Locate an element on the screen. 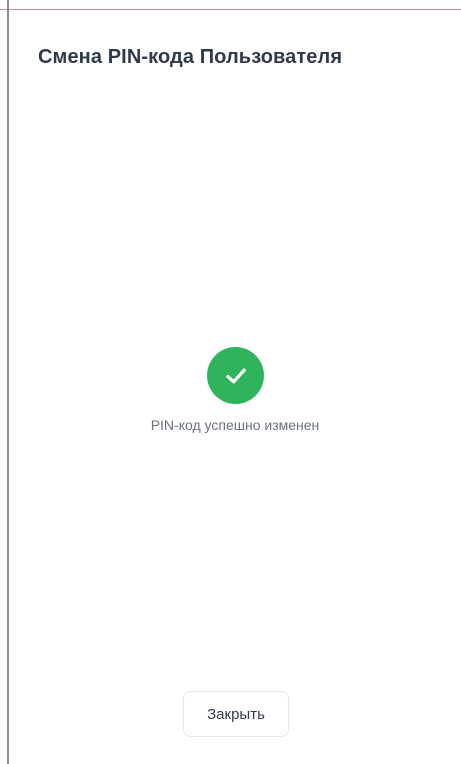 The width and height of the screenshot is (461, 764). success-message: PIN-код успешно изменен is located at coordinates (235, 425).